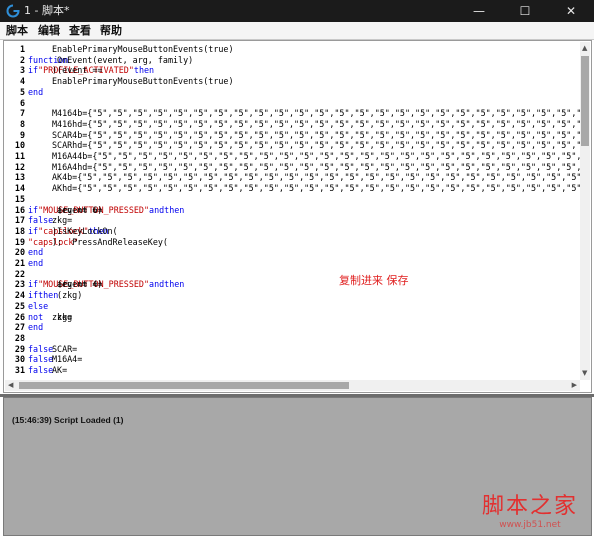 This screenshot has height=539, width=594. What do you see at coordinates (19, 188) in the screenshot?
I see `line-number: 14` at bounding box center [19, 188].